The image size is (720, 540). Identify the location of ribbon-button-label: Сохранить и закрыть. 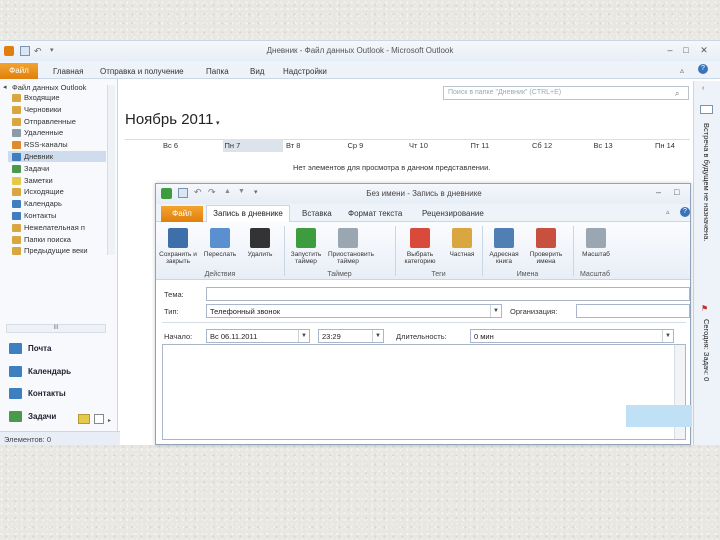
(178, 258).